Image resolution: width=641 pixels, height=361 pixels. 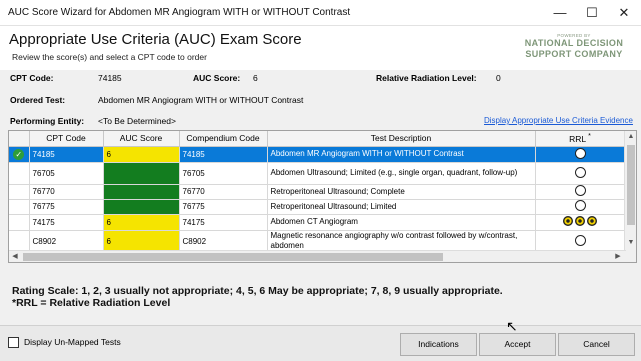 What do you see at coordinates (512, 326) in the screenshot?
I see `mouse-cursor-icon: ↖` at bounding box center [512, 326].